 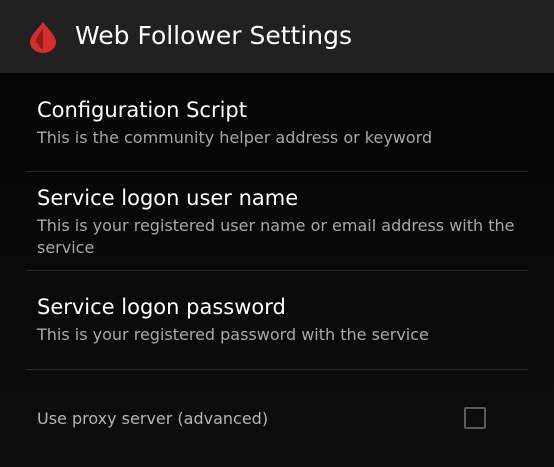 What do you see at coordinates (153, 418) in the screenshot?
I see `proxy-label: Use proxy server (advanced)` at bounding box center [153, 418].